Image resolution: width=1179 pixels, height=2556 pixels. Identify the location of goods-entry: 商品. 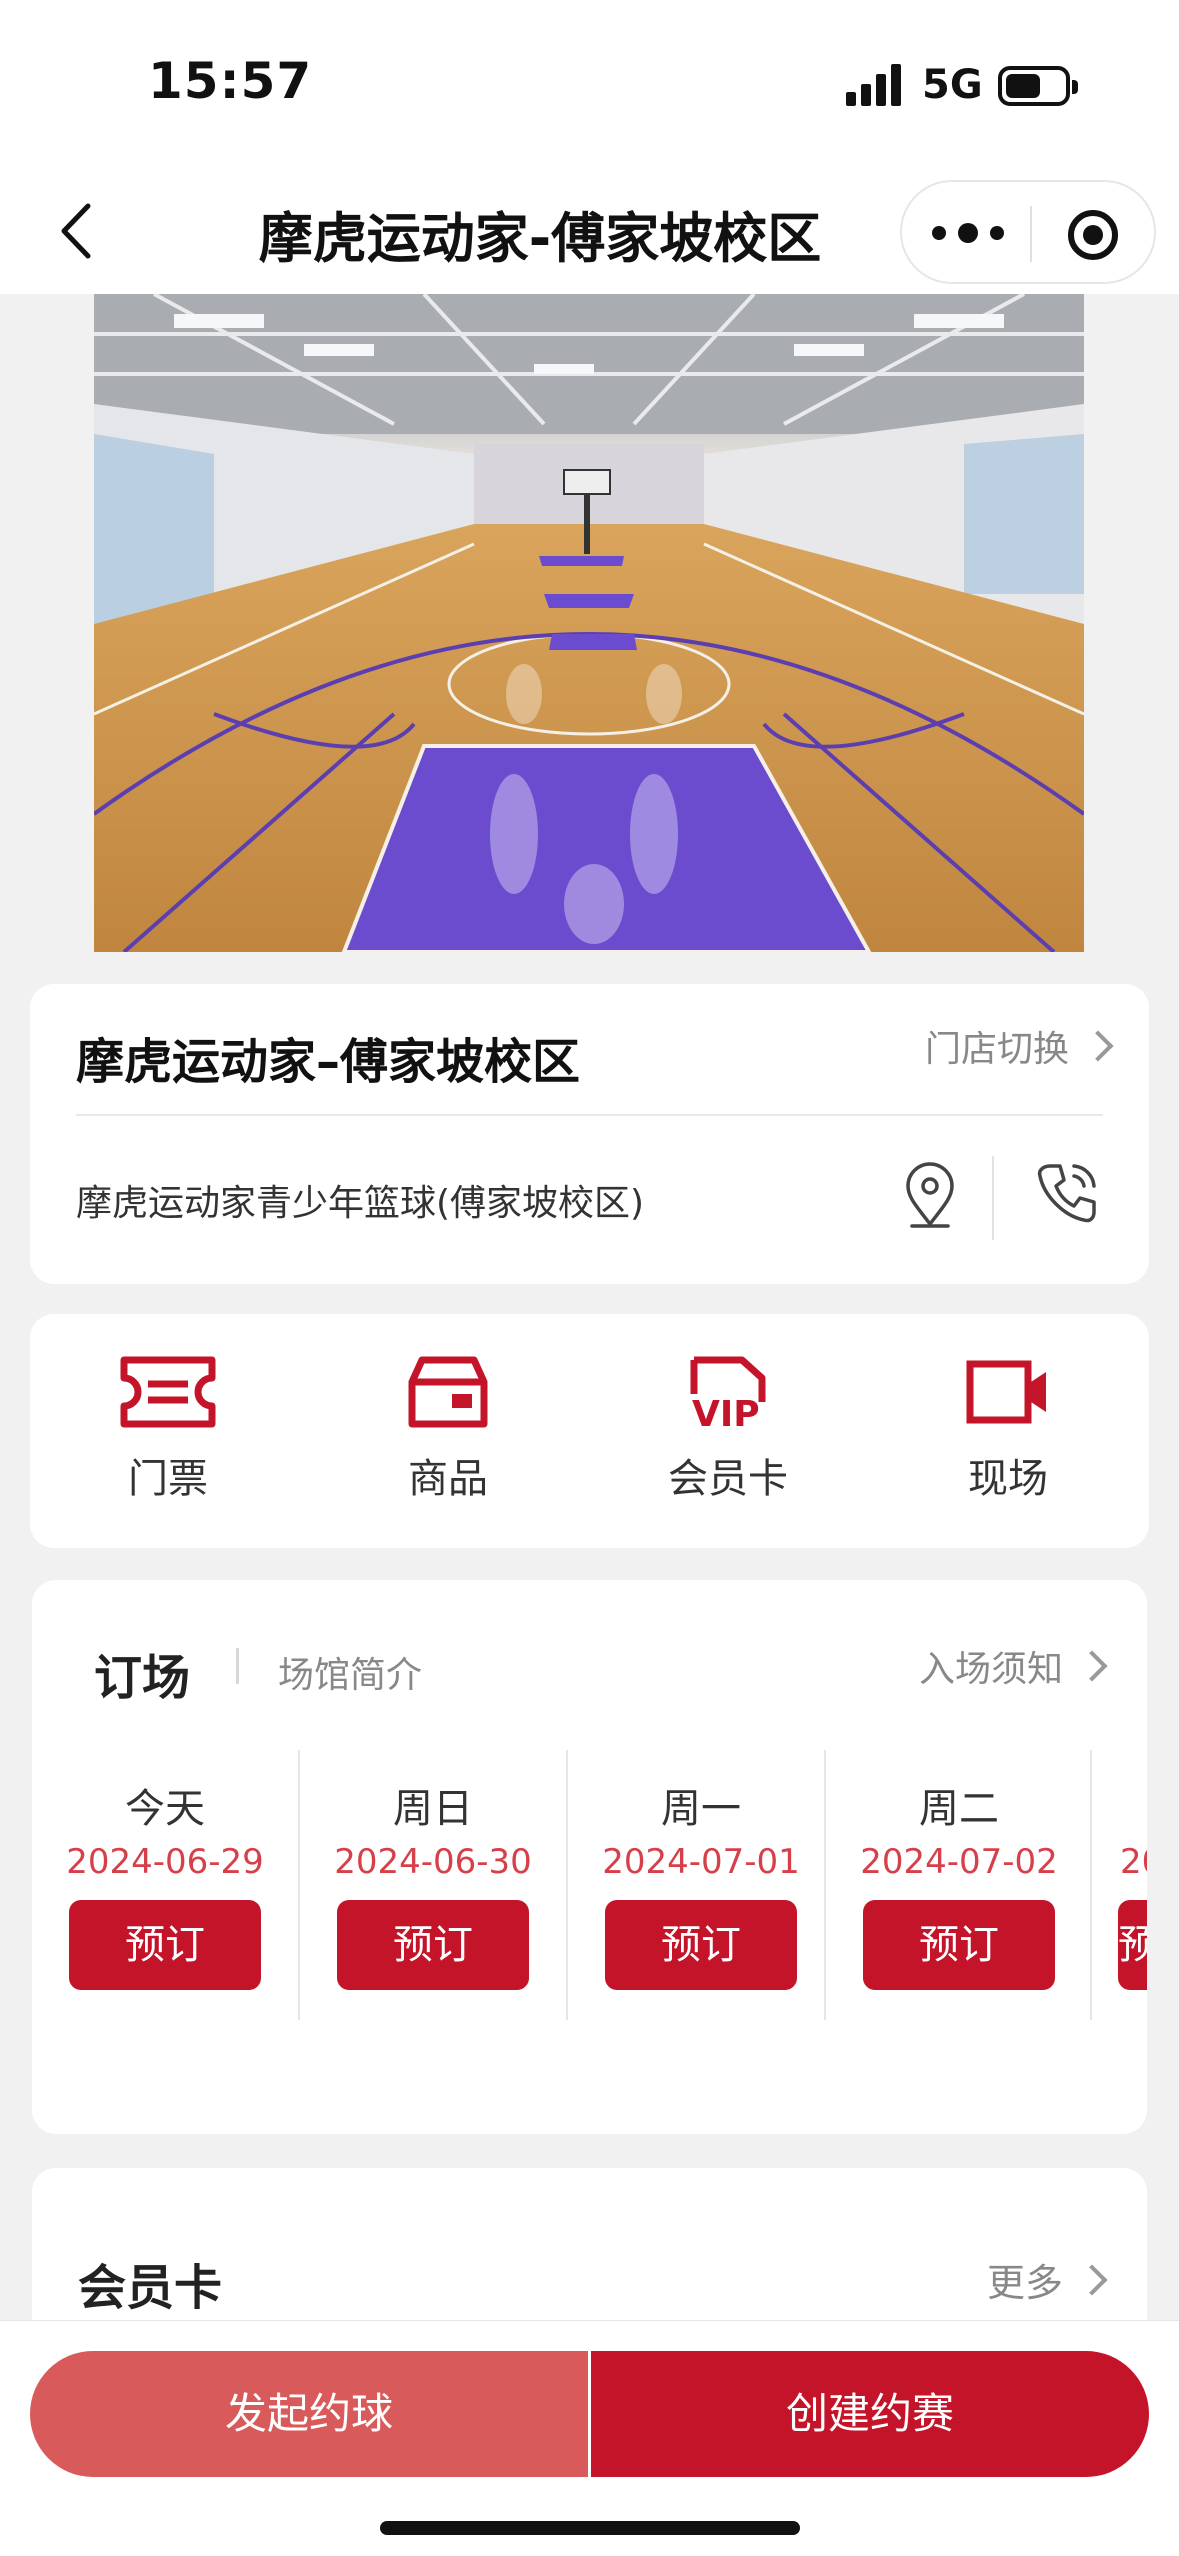
(448, 1429).